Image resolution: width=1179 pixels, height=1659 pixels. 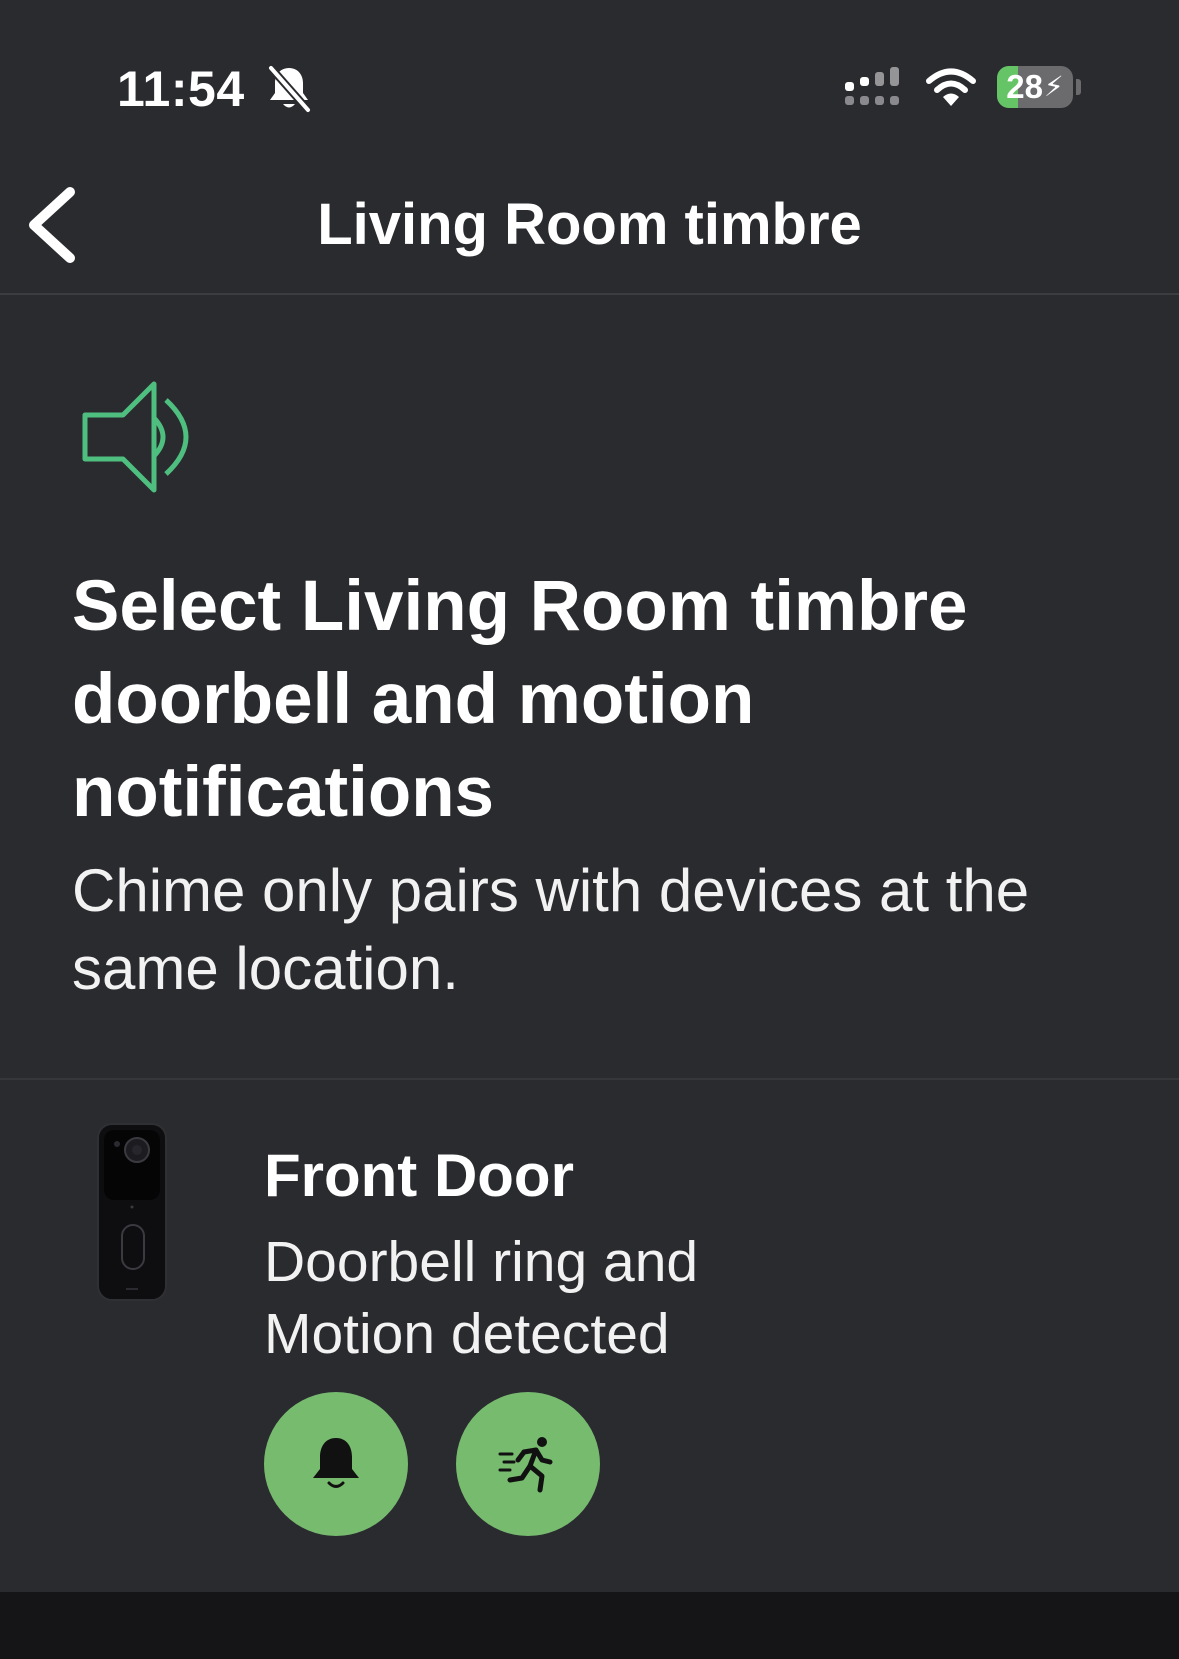 I want to click on bottom-bar, so click(x=589, y=1625).